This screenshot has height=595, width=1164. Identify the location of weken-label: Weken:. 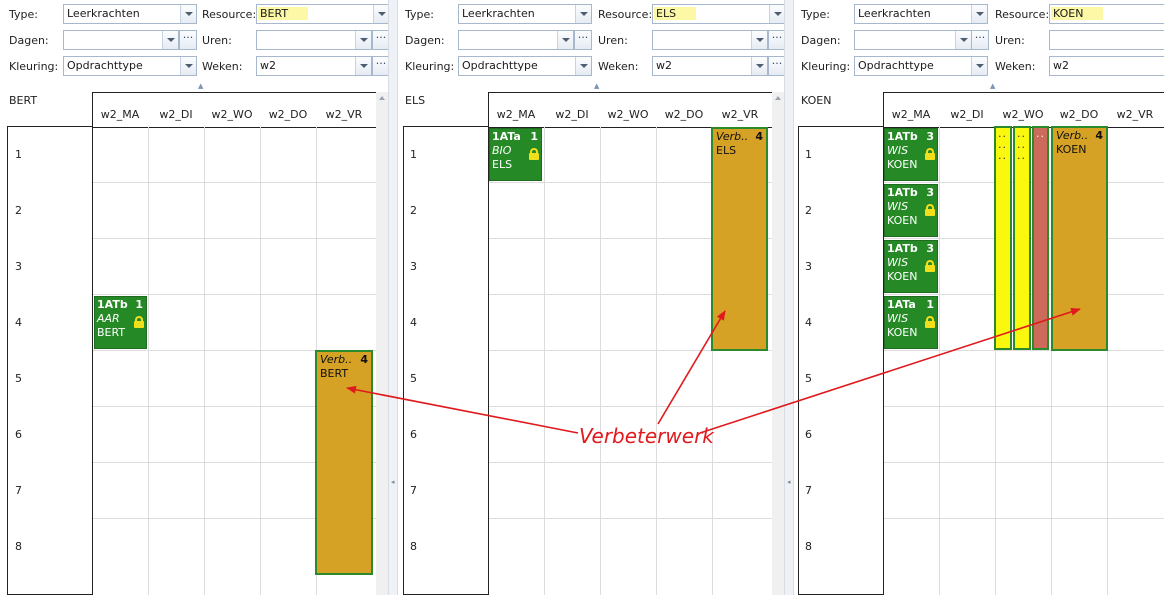
(1015, 66).